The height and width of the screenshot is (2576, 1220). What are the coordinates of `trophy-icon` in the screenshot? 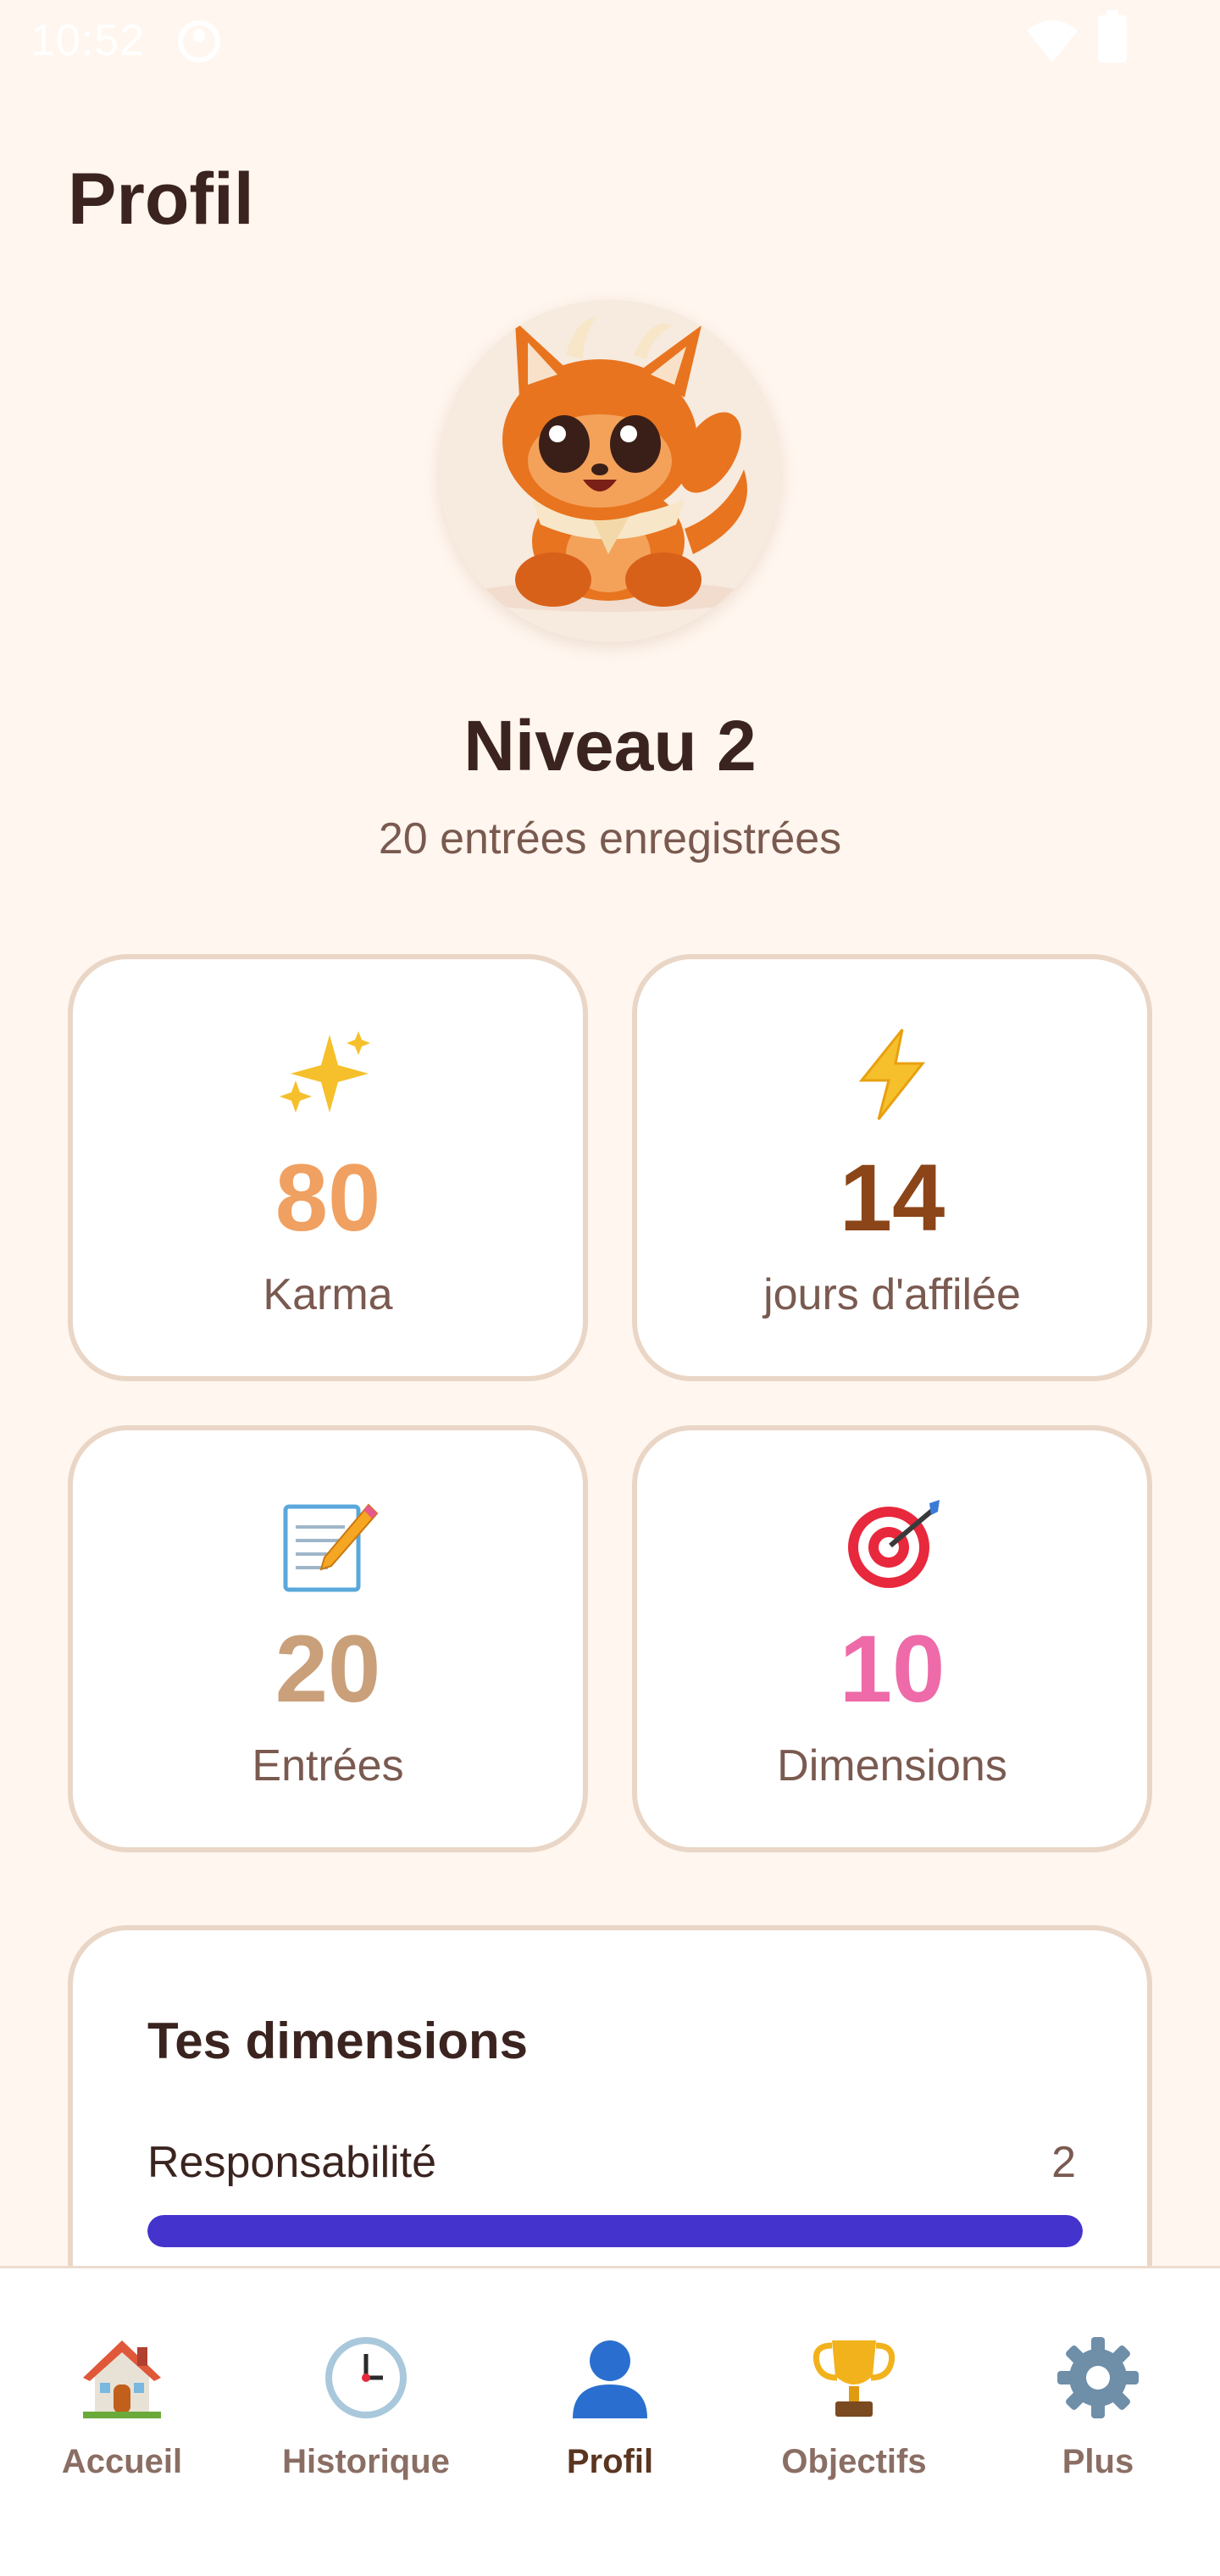 It's located at (854, 2377).